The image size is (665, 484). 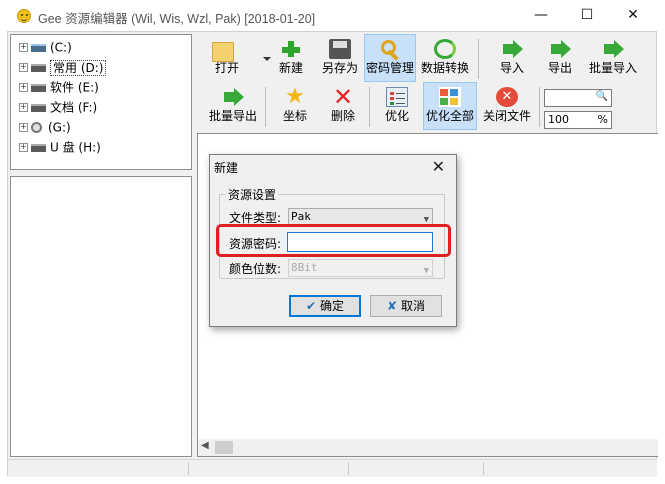 What do you see at coordinates (38, 47) in the screenshot?
I see `network-drive-icon` at bounding box center [38, 47].